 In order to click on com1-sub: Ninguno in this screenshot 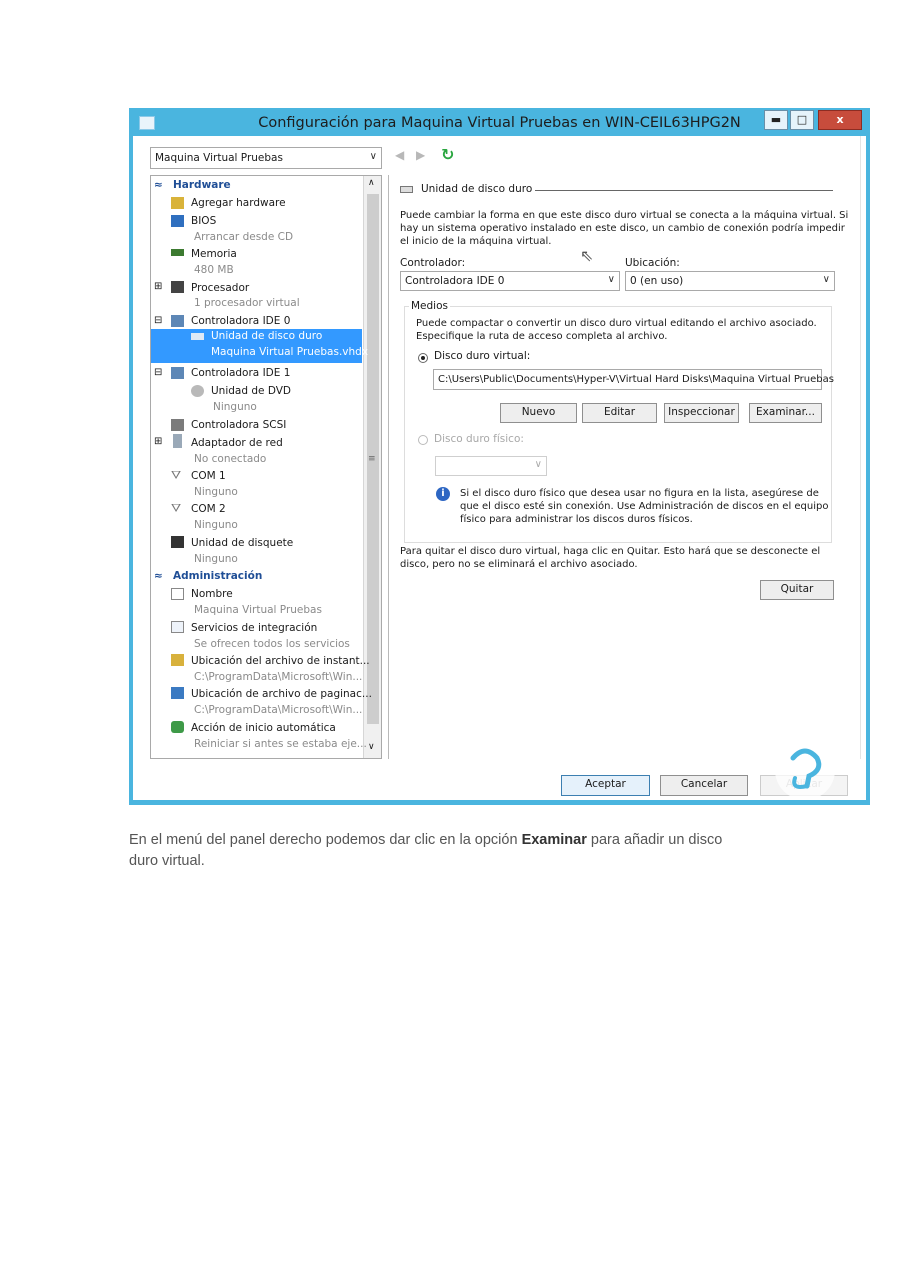, I will do `click(216, 492)`.